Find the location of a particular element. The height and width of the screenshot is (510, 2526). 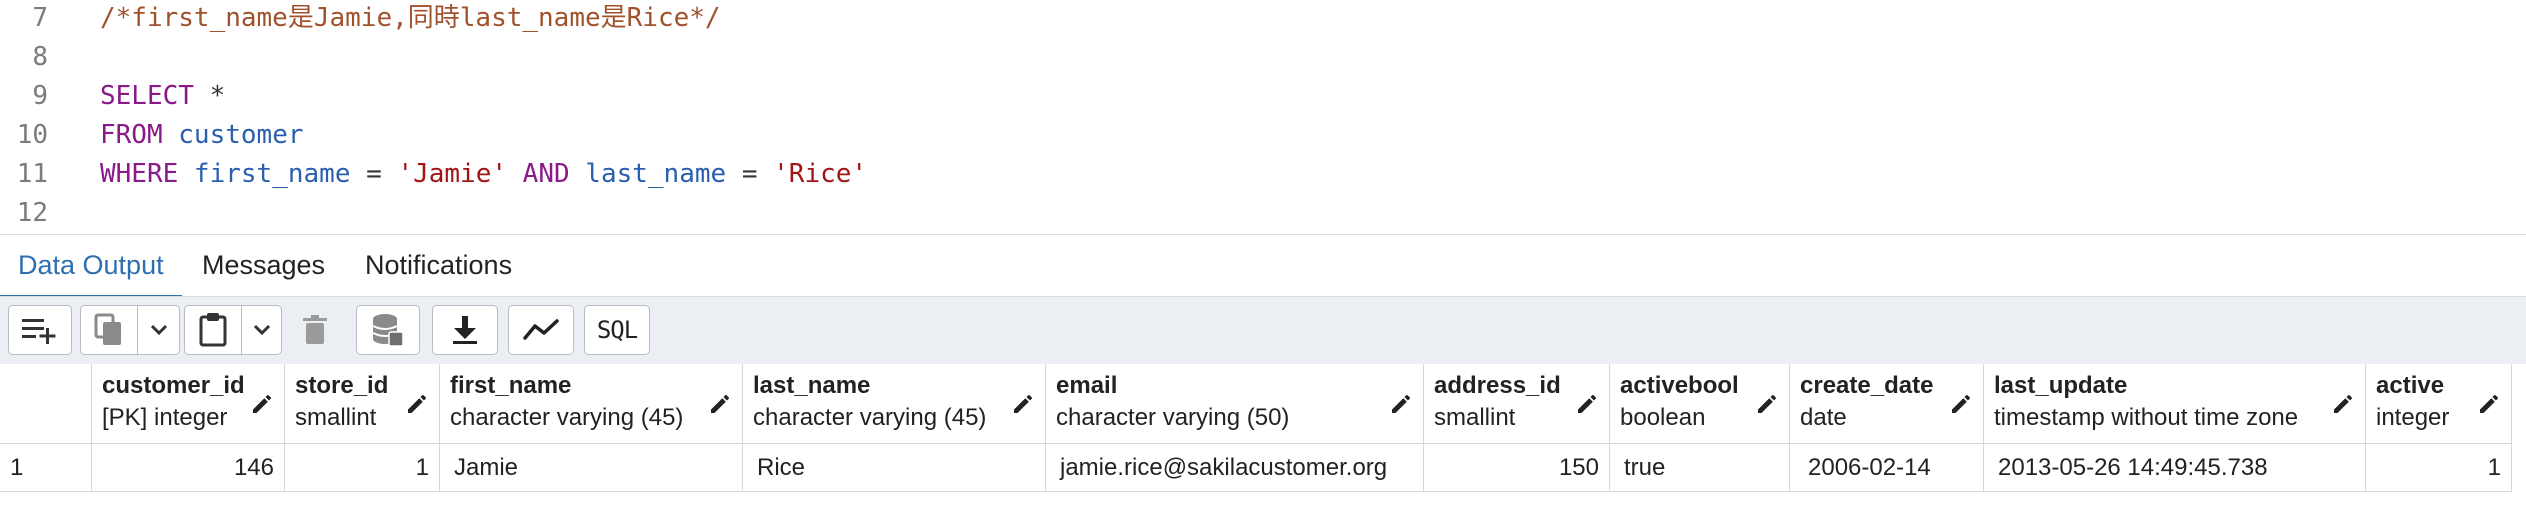

column-header-active: active integer is located at coordinates (2439, 404).